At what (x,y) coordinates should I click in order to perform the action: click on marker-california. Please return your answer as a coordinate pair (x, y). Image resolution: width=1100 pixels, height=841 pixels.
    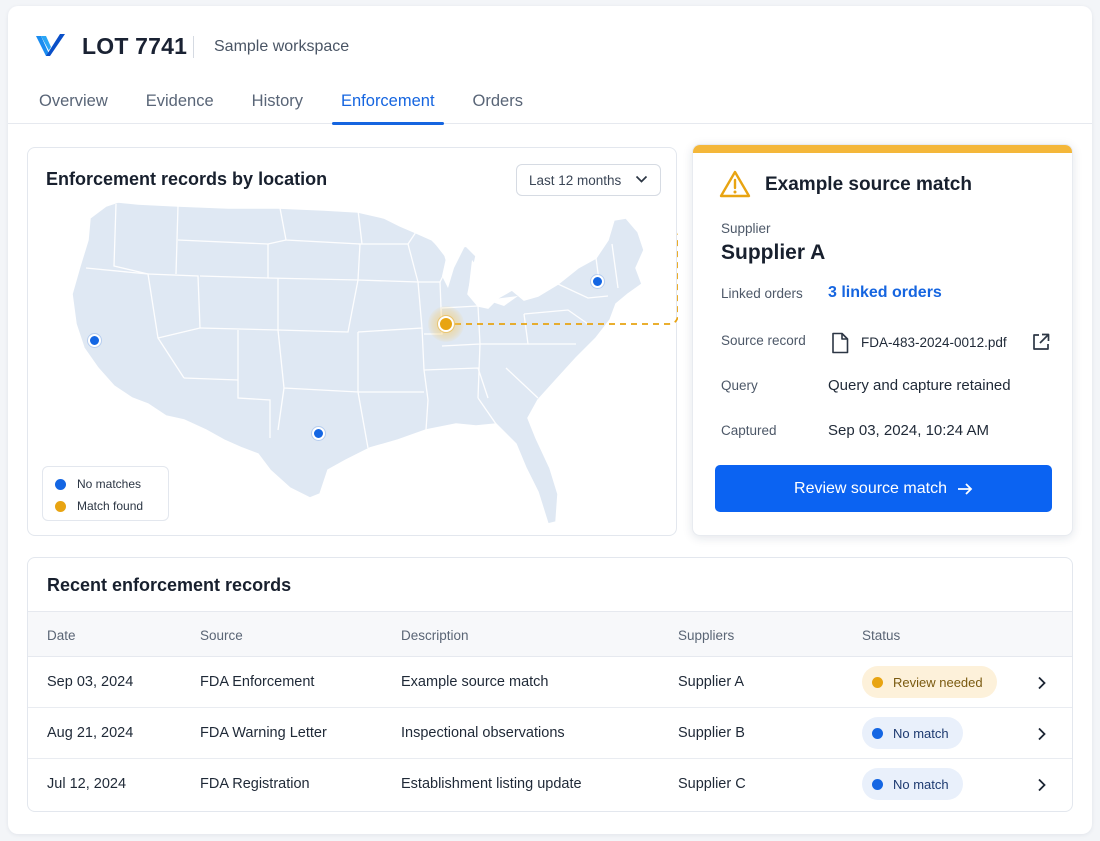
    Looking at the image, I should click on (94, 340).